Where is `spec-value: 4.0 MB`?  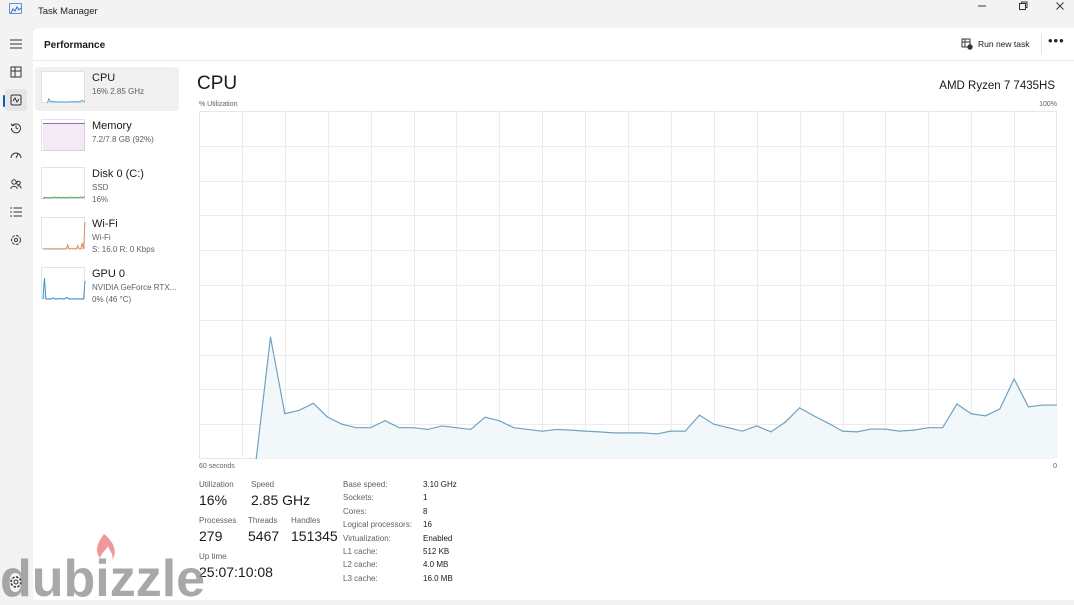 spec-value: 4.0 MB is located at coordinates (436, 565).